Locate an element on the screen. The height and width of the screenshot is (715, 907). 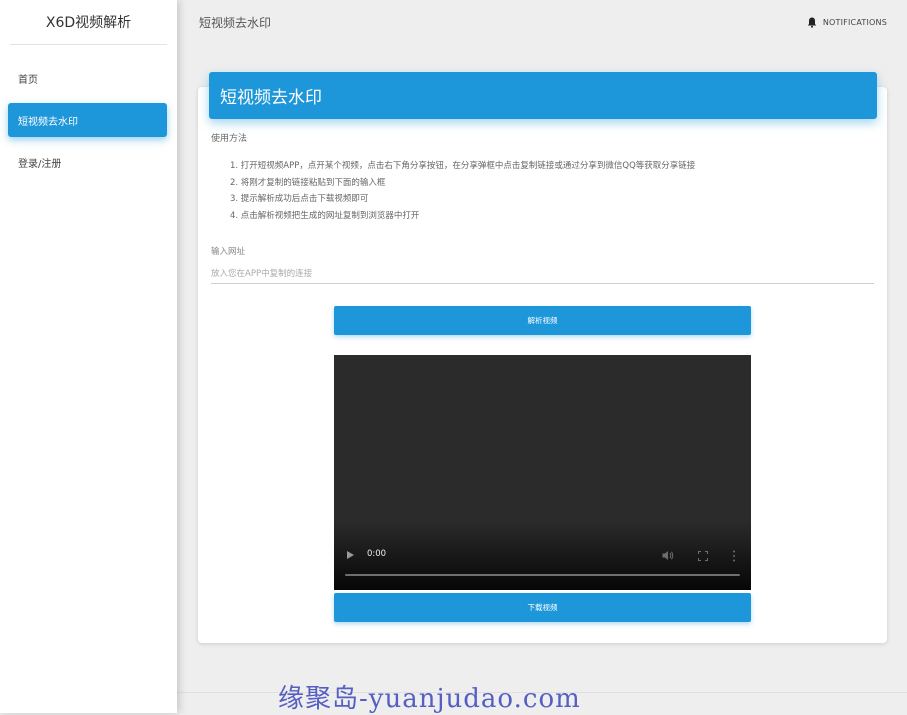
usage-step: 2. 将刚才复制的链接粘贴到下面的输入框 is located at coordinates (308, 182).